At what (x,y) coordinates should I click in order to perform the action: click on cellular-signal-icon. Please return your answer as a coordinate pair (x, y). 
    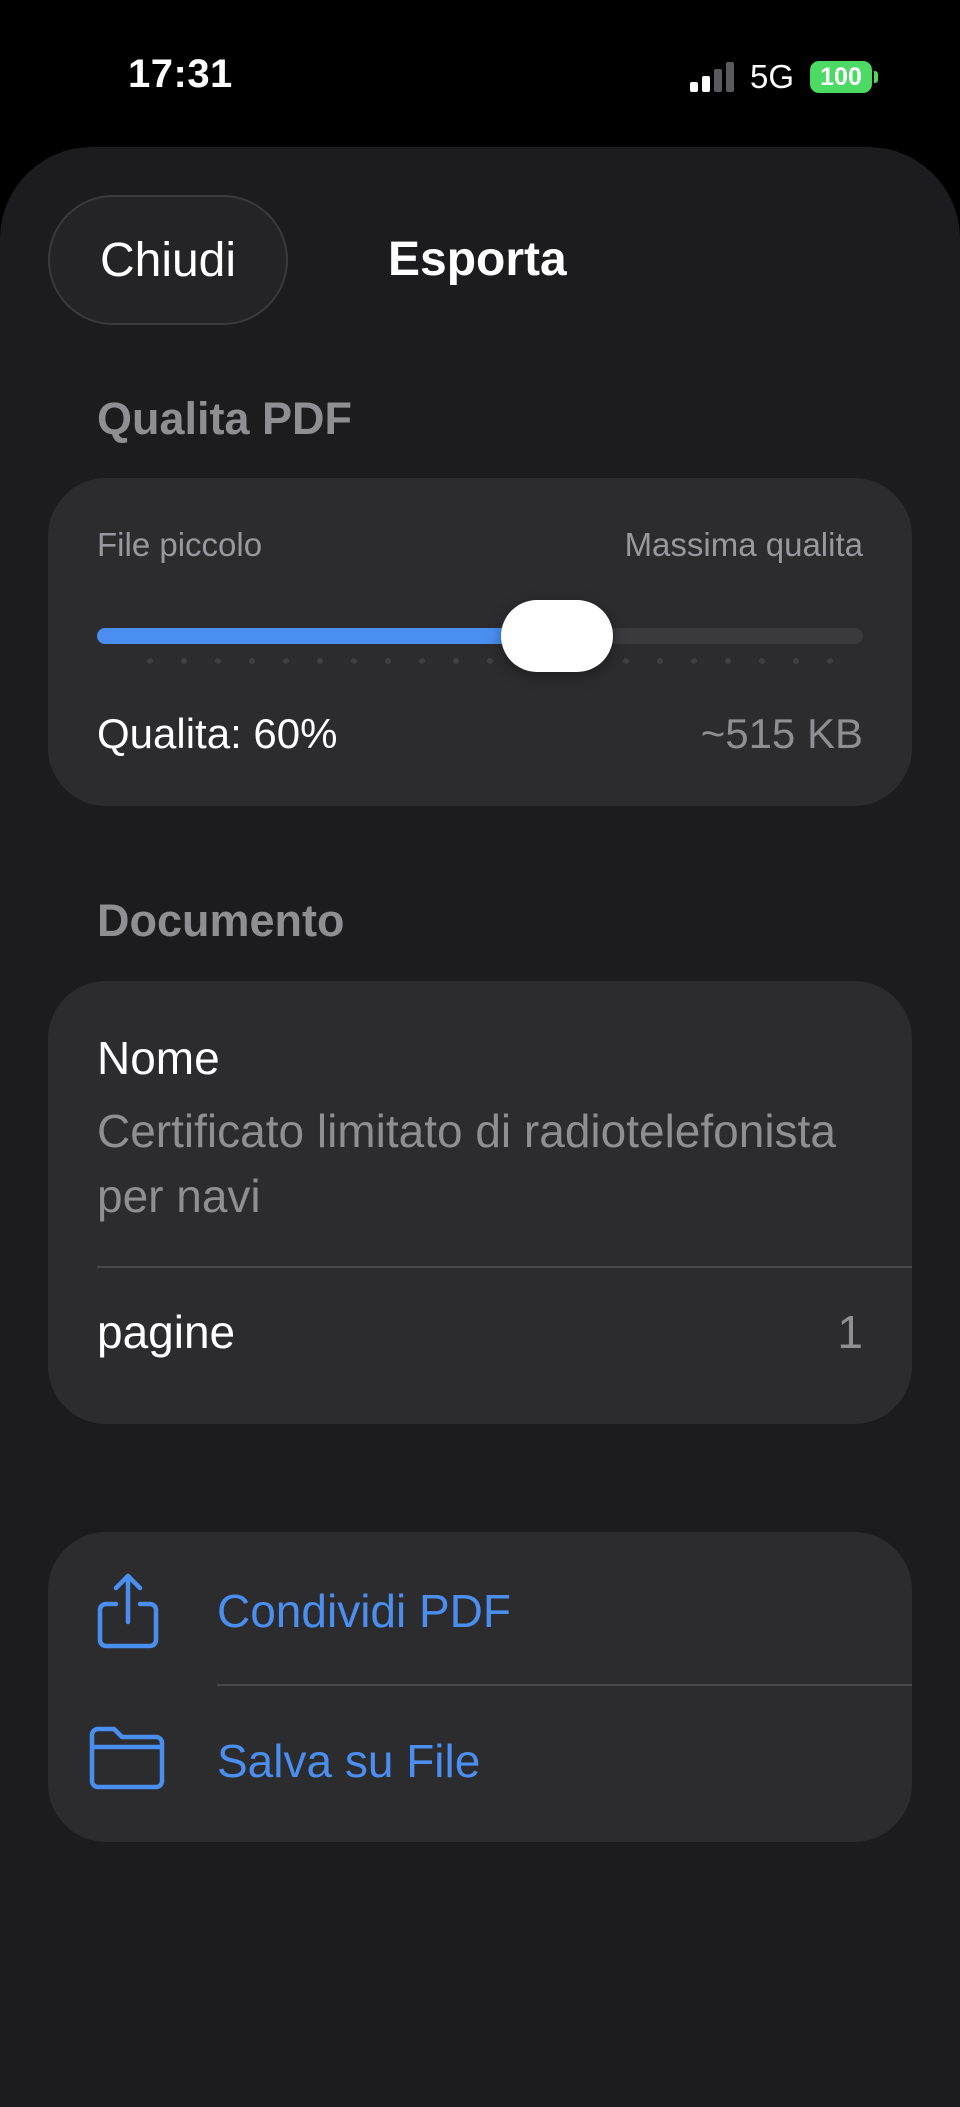
    Looking at the image, I should click on (712, 77).